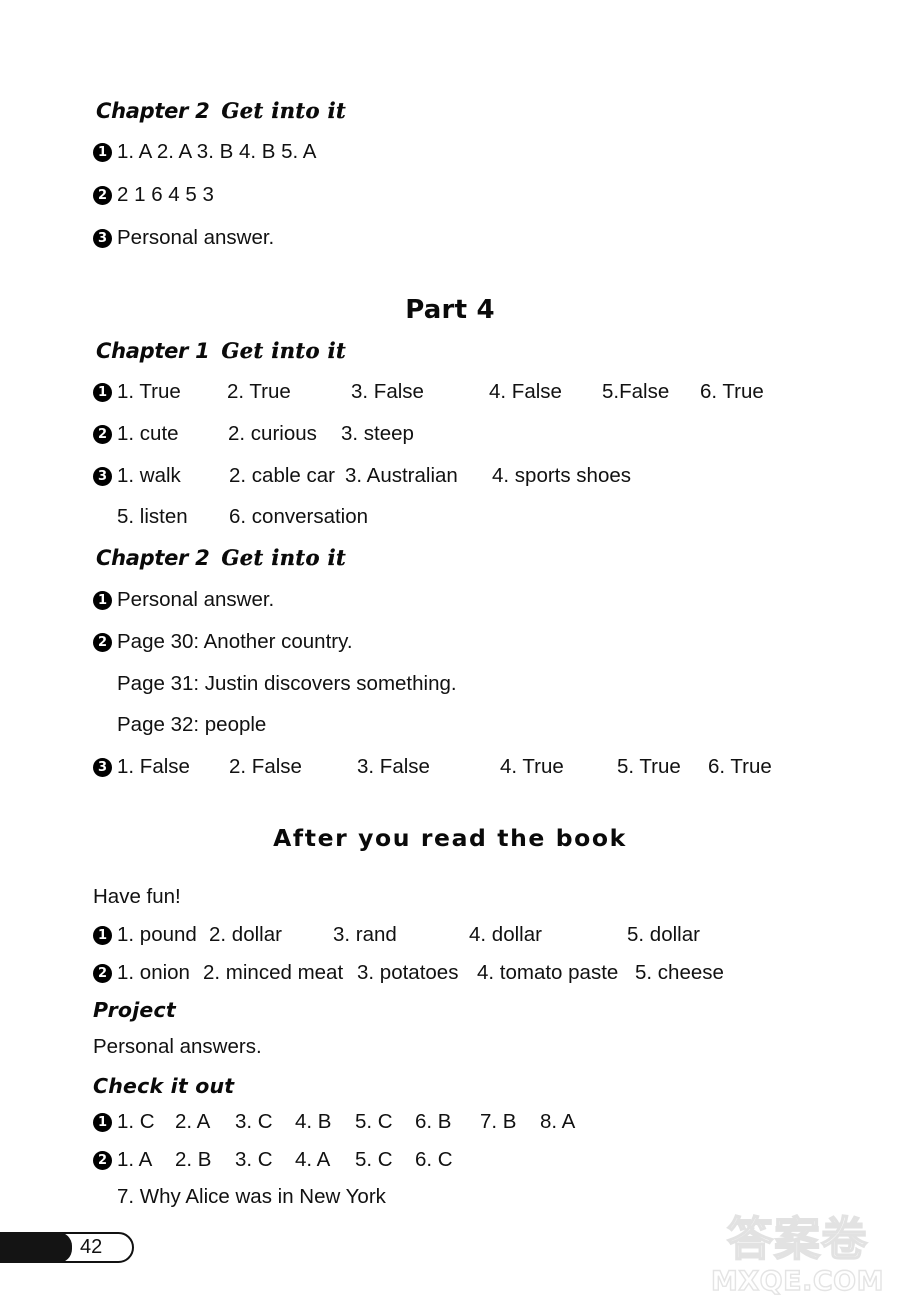 This screenshot has height=1307, width=900. I want to click on page-number: 42, so click(91, 1247).